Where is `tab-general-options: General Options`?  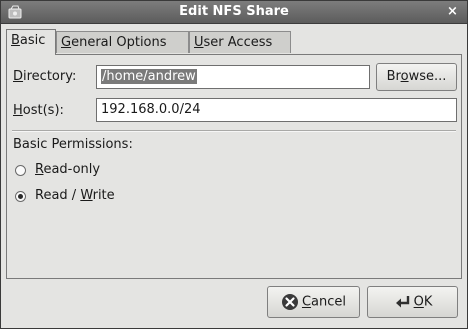
tab-general-options: General Options is located at coordinates (122, 42).